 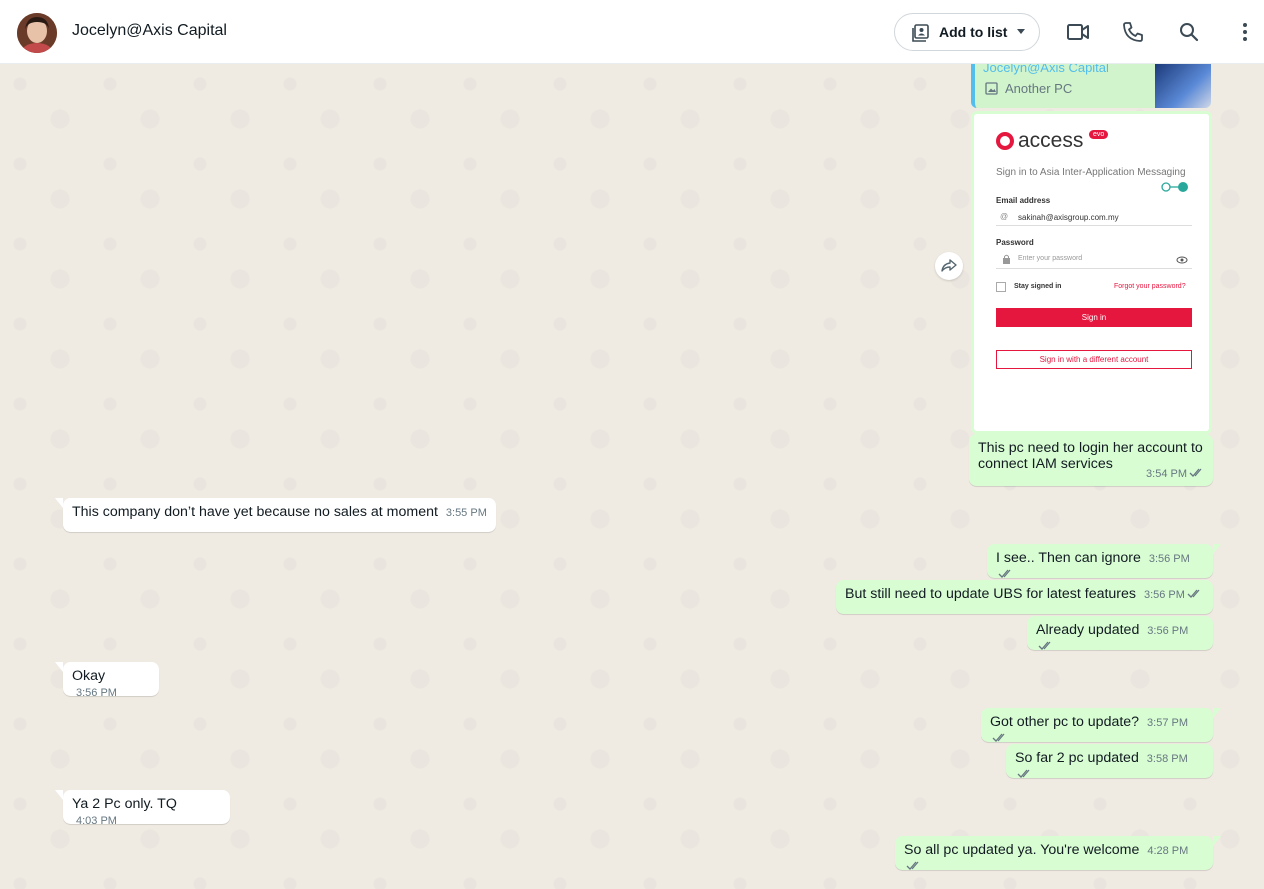 What do you see at coordinates (124, 804) in the screenshot?
I see `message-text: Ya 2 Pc only. TQ` at bounding box center [124, 804].